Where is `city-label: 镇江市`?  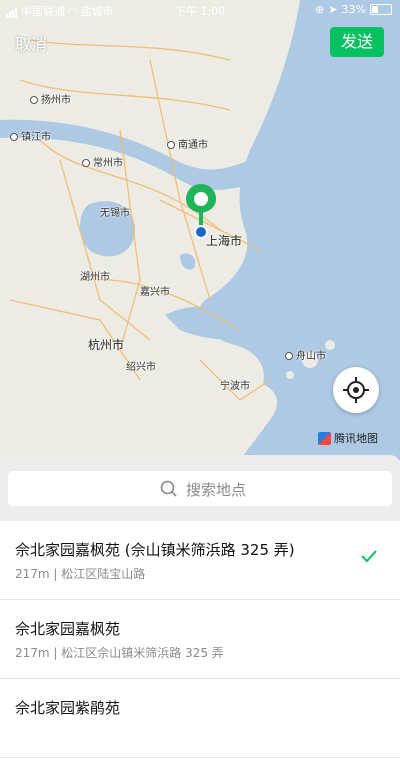 city-label: 镇江市 is located at coordinates (30, 135).